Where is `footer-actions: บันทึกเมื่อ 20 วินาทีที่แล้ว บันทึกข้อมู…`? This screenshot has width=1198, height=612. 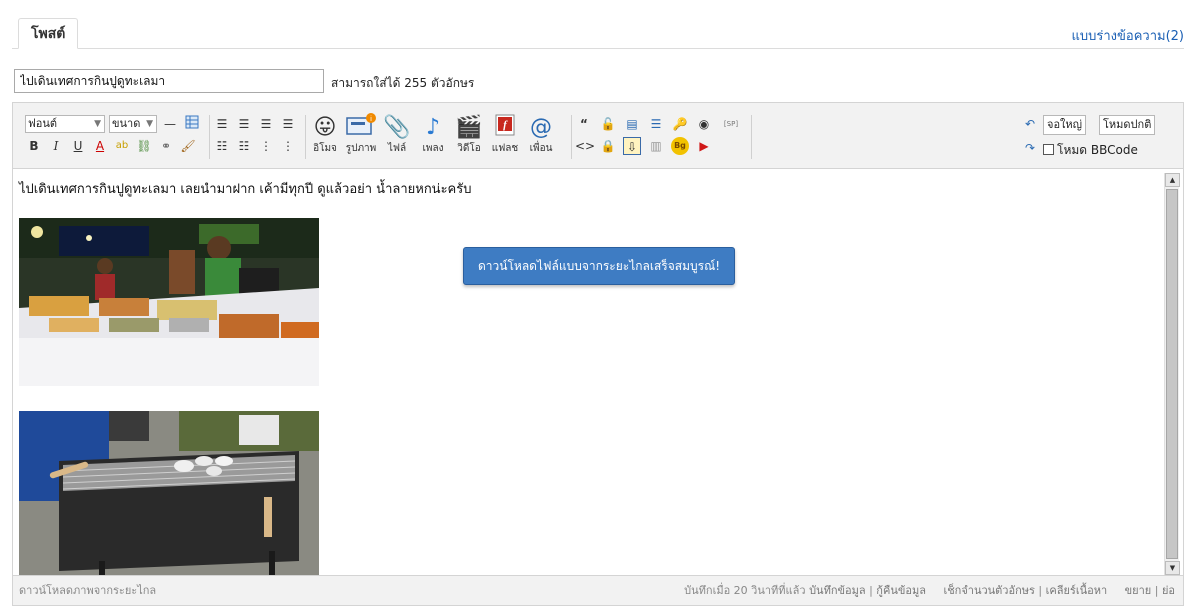 footer-actions: บันทึกเมื่อ 20 วินาทีที่แล้ว บันทึกข้อมู… is located at coordinates (929, 590).